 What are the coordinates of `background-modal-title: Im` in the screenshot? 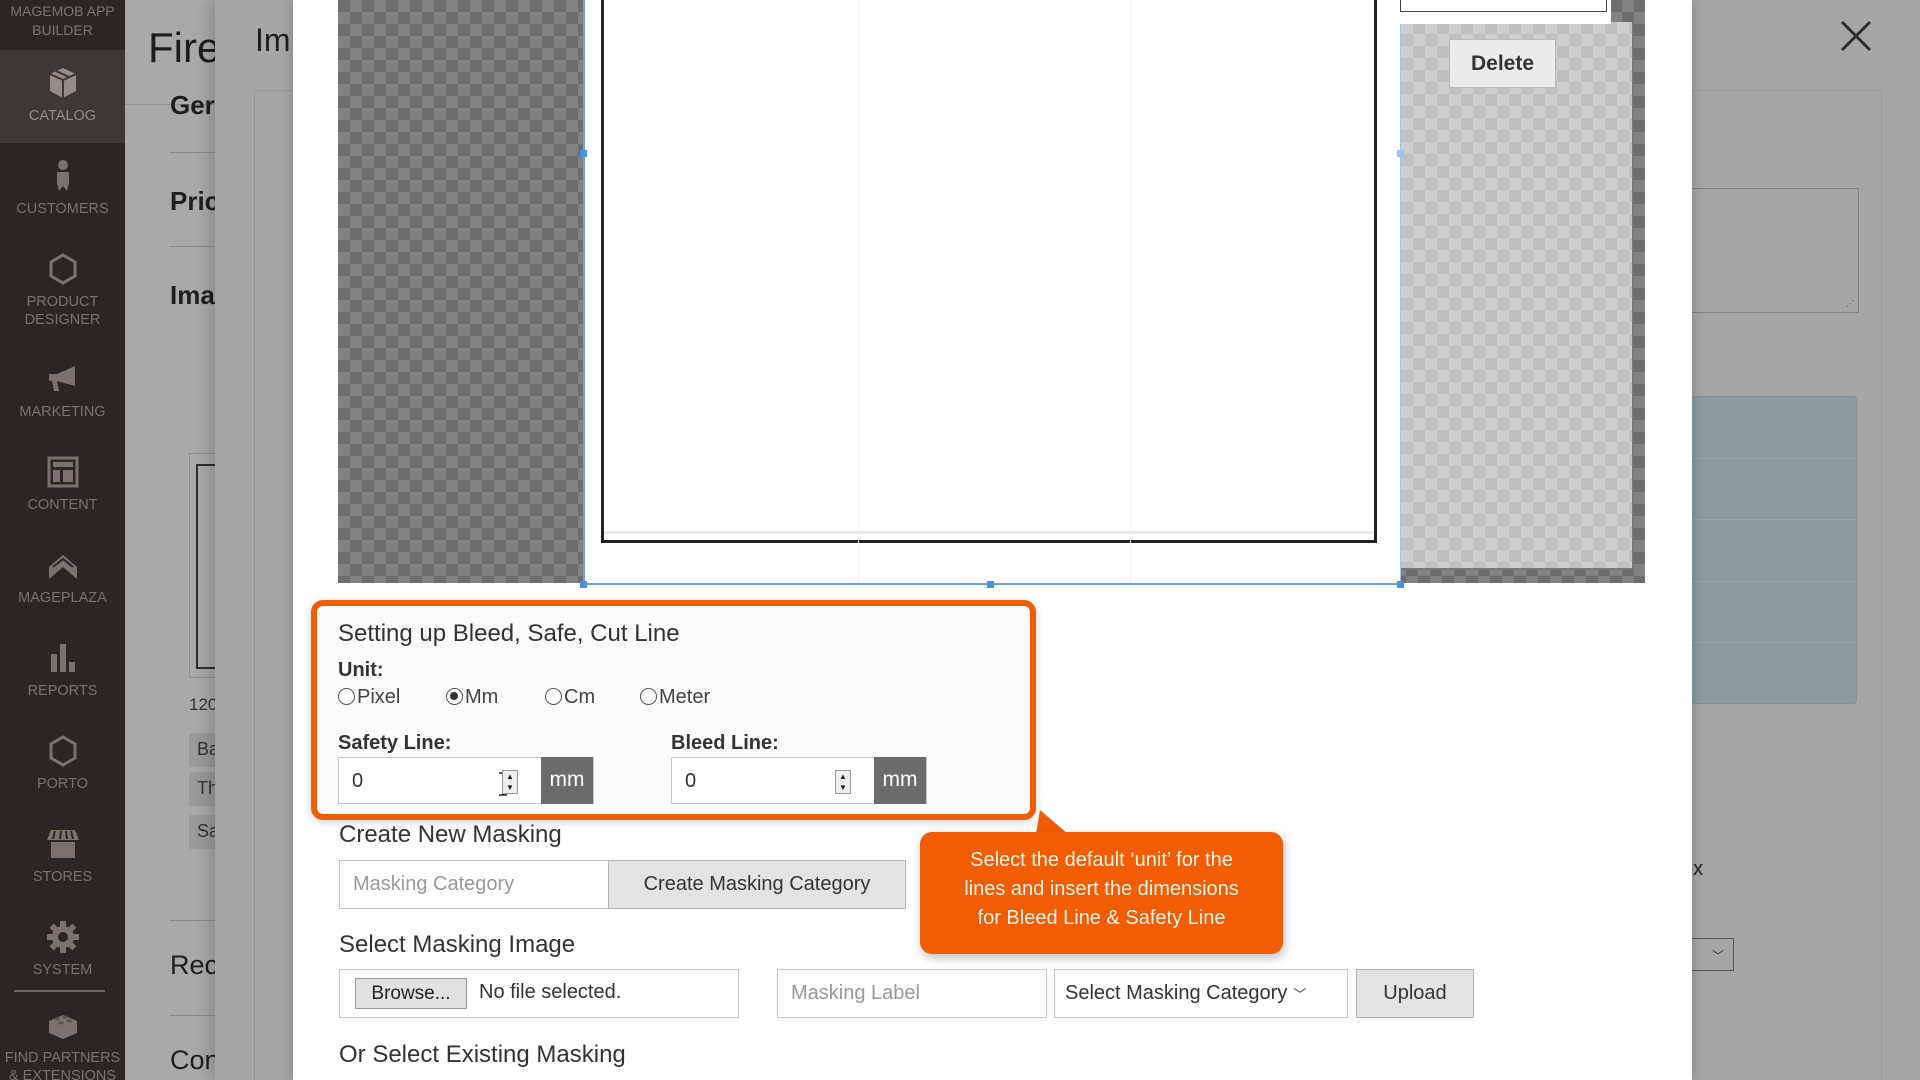 It's located at (273, 40).